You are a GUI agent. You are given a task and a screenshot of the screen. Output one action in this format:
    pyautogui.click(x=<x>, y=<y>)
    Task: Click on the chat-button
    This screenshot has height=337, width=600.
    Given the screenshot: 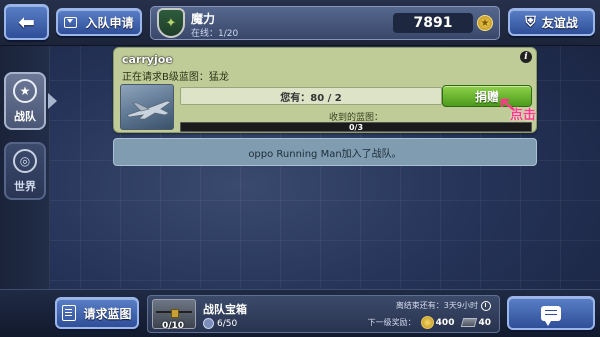 What is the action you would take?
    pyautogui.click(x=551, y=313)
    